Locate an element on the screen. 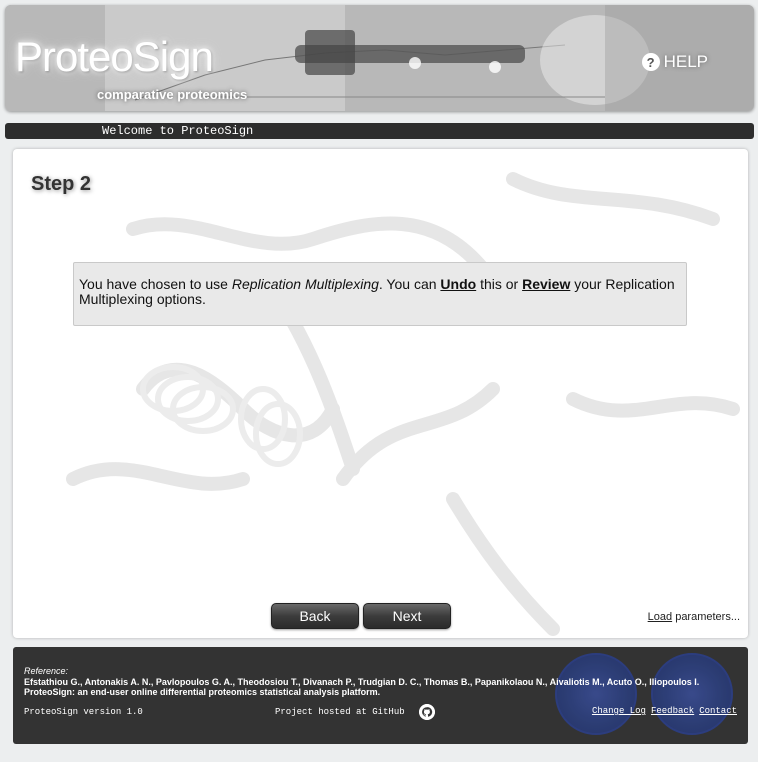 The width and height of the screenshot is (758, 762). reference-title: Reference: is located at coordinates (46, 671).